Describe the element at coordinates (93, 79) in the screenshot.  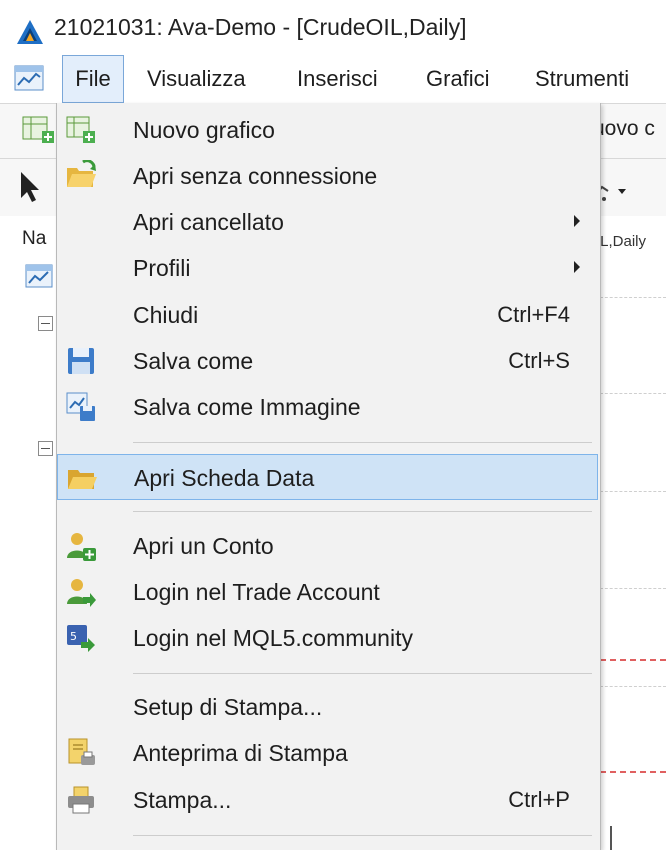
I see `menu-file: File` at that location.